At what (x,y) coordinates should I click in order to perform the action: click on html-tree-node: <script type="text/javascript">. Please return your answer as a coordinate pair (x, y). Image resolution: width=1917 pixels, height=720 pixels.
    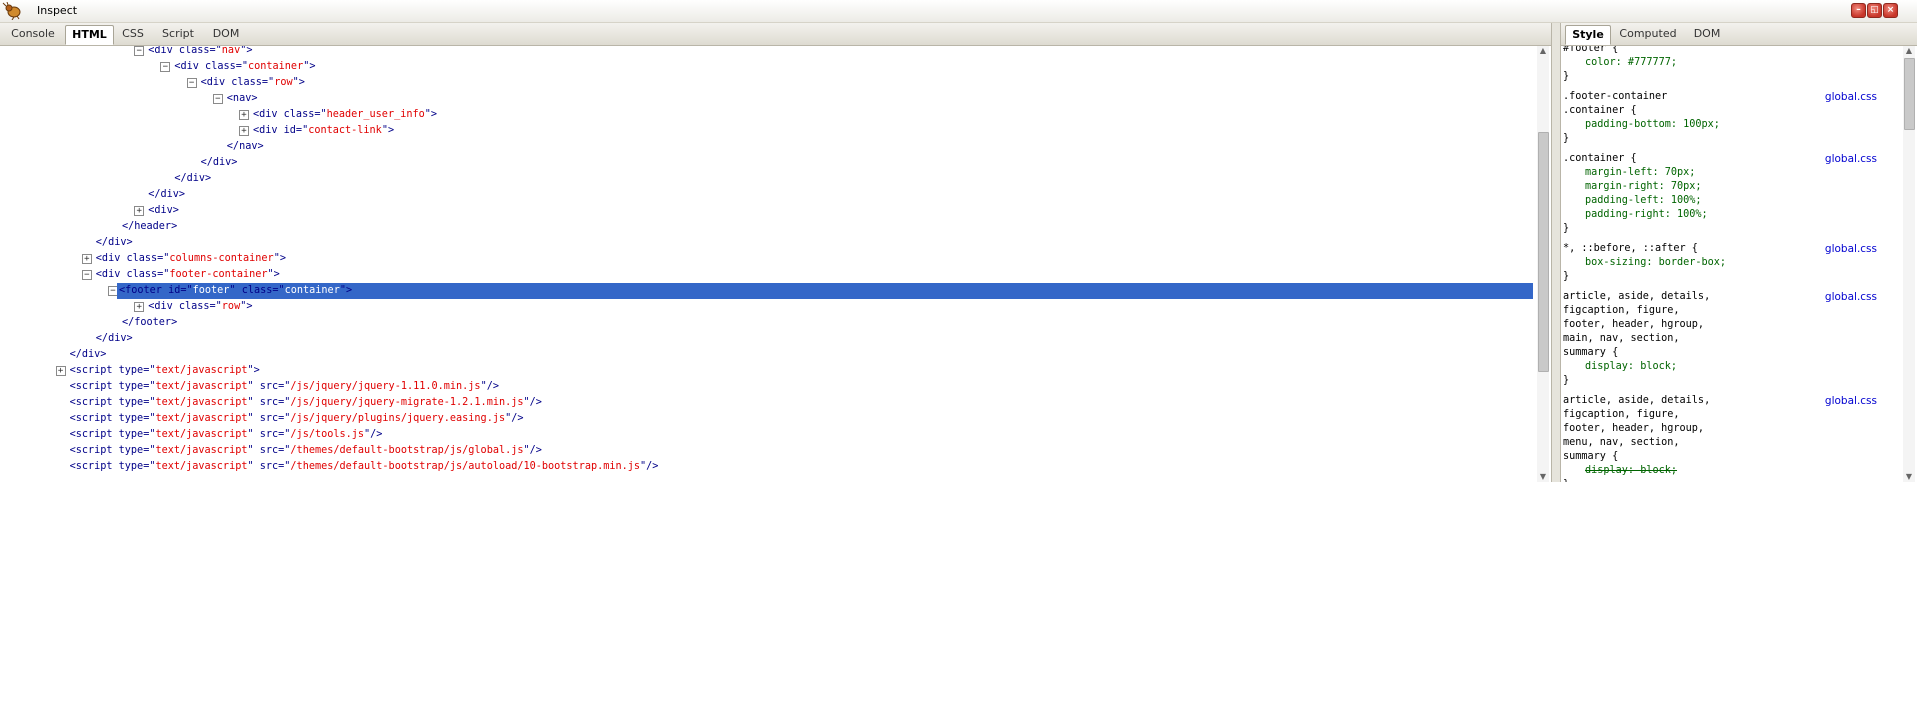
    Looking at the image, I should click on (165, 371).